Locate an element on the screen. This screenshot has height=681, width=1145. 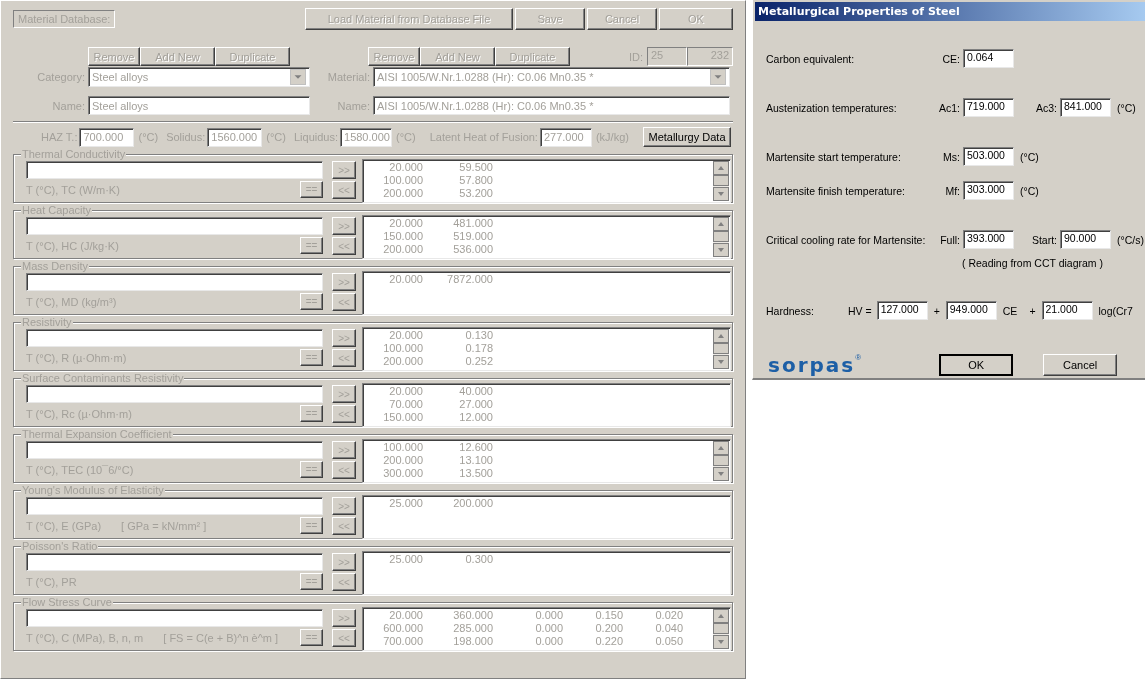
data-list: 20.000 360.000 0.000 0.150 0.020 600.000 285.000 0.000 0.200 0.040 700.000 198.000 0.000 0.220 0.050 is located at coordinates (546, 629).